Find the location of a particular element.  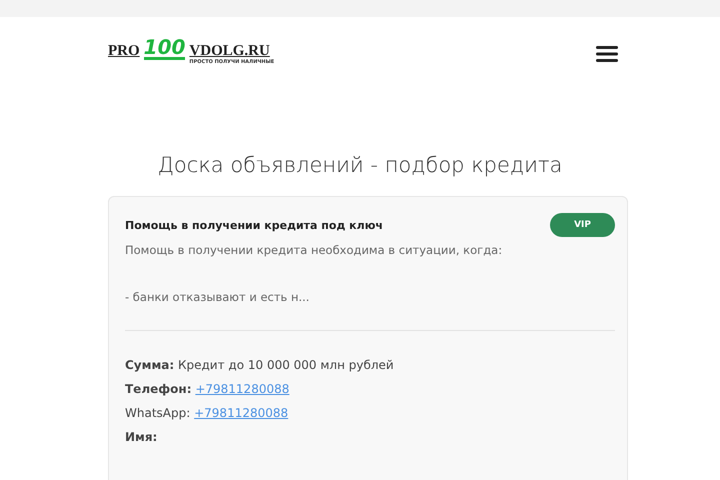

logo-number: 100 is located at coordinates (165, 48).